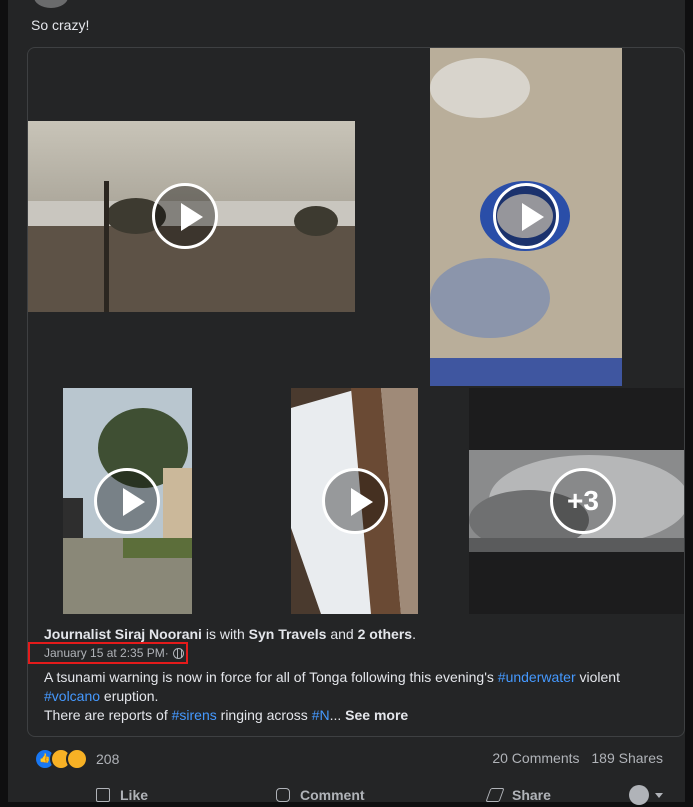 This screenshot has width=693, height=807. I want to click on audience-avatar-icon, so click(639, 795).